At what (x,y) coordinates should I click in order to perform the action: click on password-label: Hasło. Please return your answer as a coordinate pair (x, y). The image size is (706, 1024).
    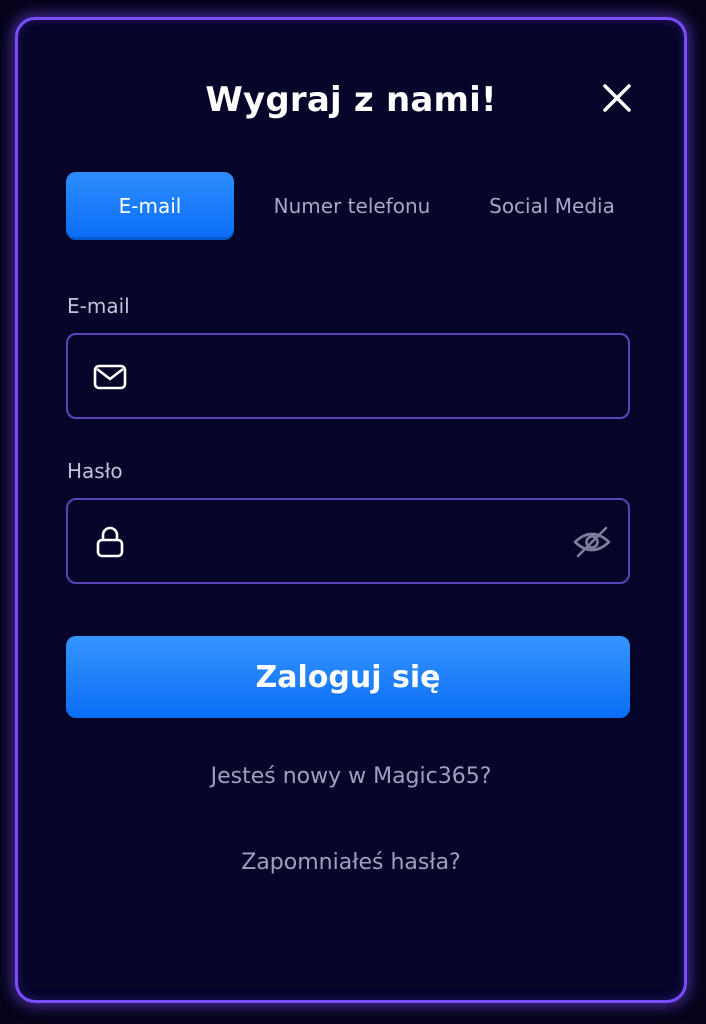
    Looking at the image, I should click on (95, 471).